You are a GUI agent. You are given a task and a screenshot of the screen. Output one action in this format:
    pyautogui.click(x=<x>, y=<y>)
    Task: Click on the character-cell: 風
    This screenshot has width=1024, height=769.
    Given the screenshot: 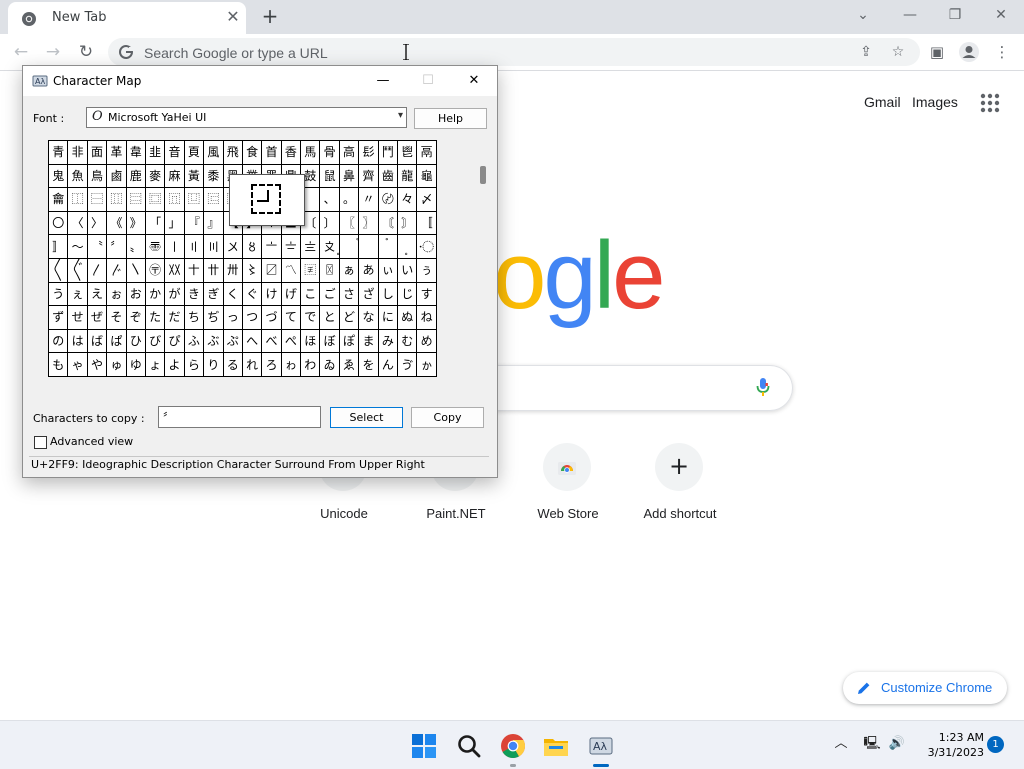 What is the action you would take?
    pyautogui.click(x=213, y=152)
    